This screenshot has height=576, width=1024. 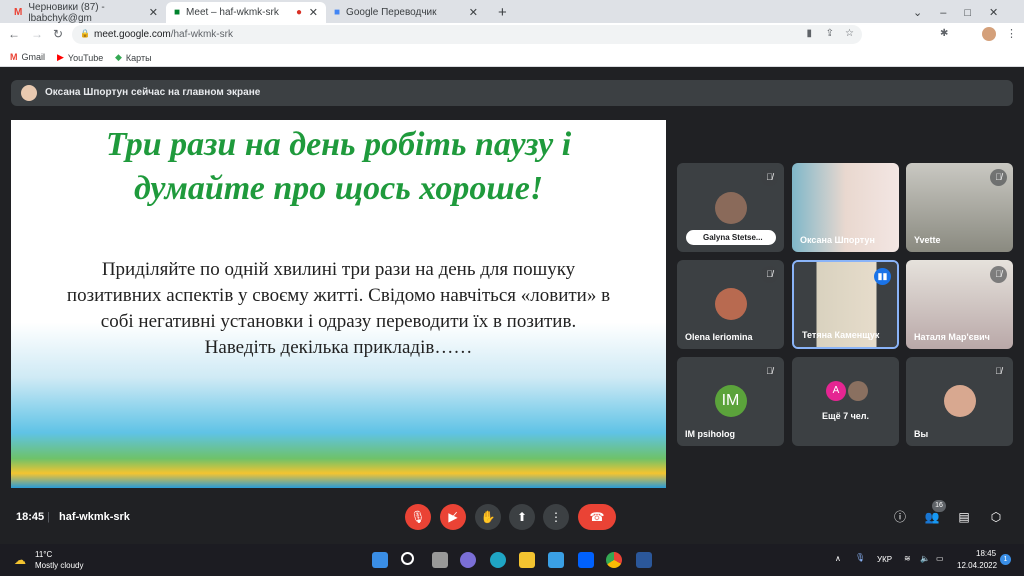 I want to click on participant-tile-speaking: ▮▮ Тетяна Каменщук, so click(x=845, y=304).